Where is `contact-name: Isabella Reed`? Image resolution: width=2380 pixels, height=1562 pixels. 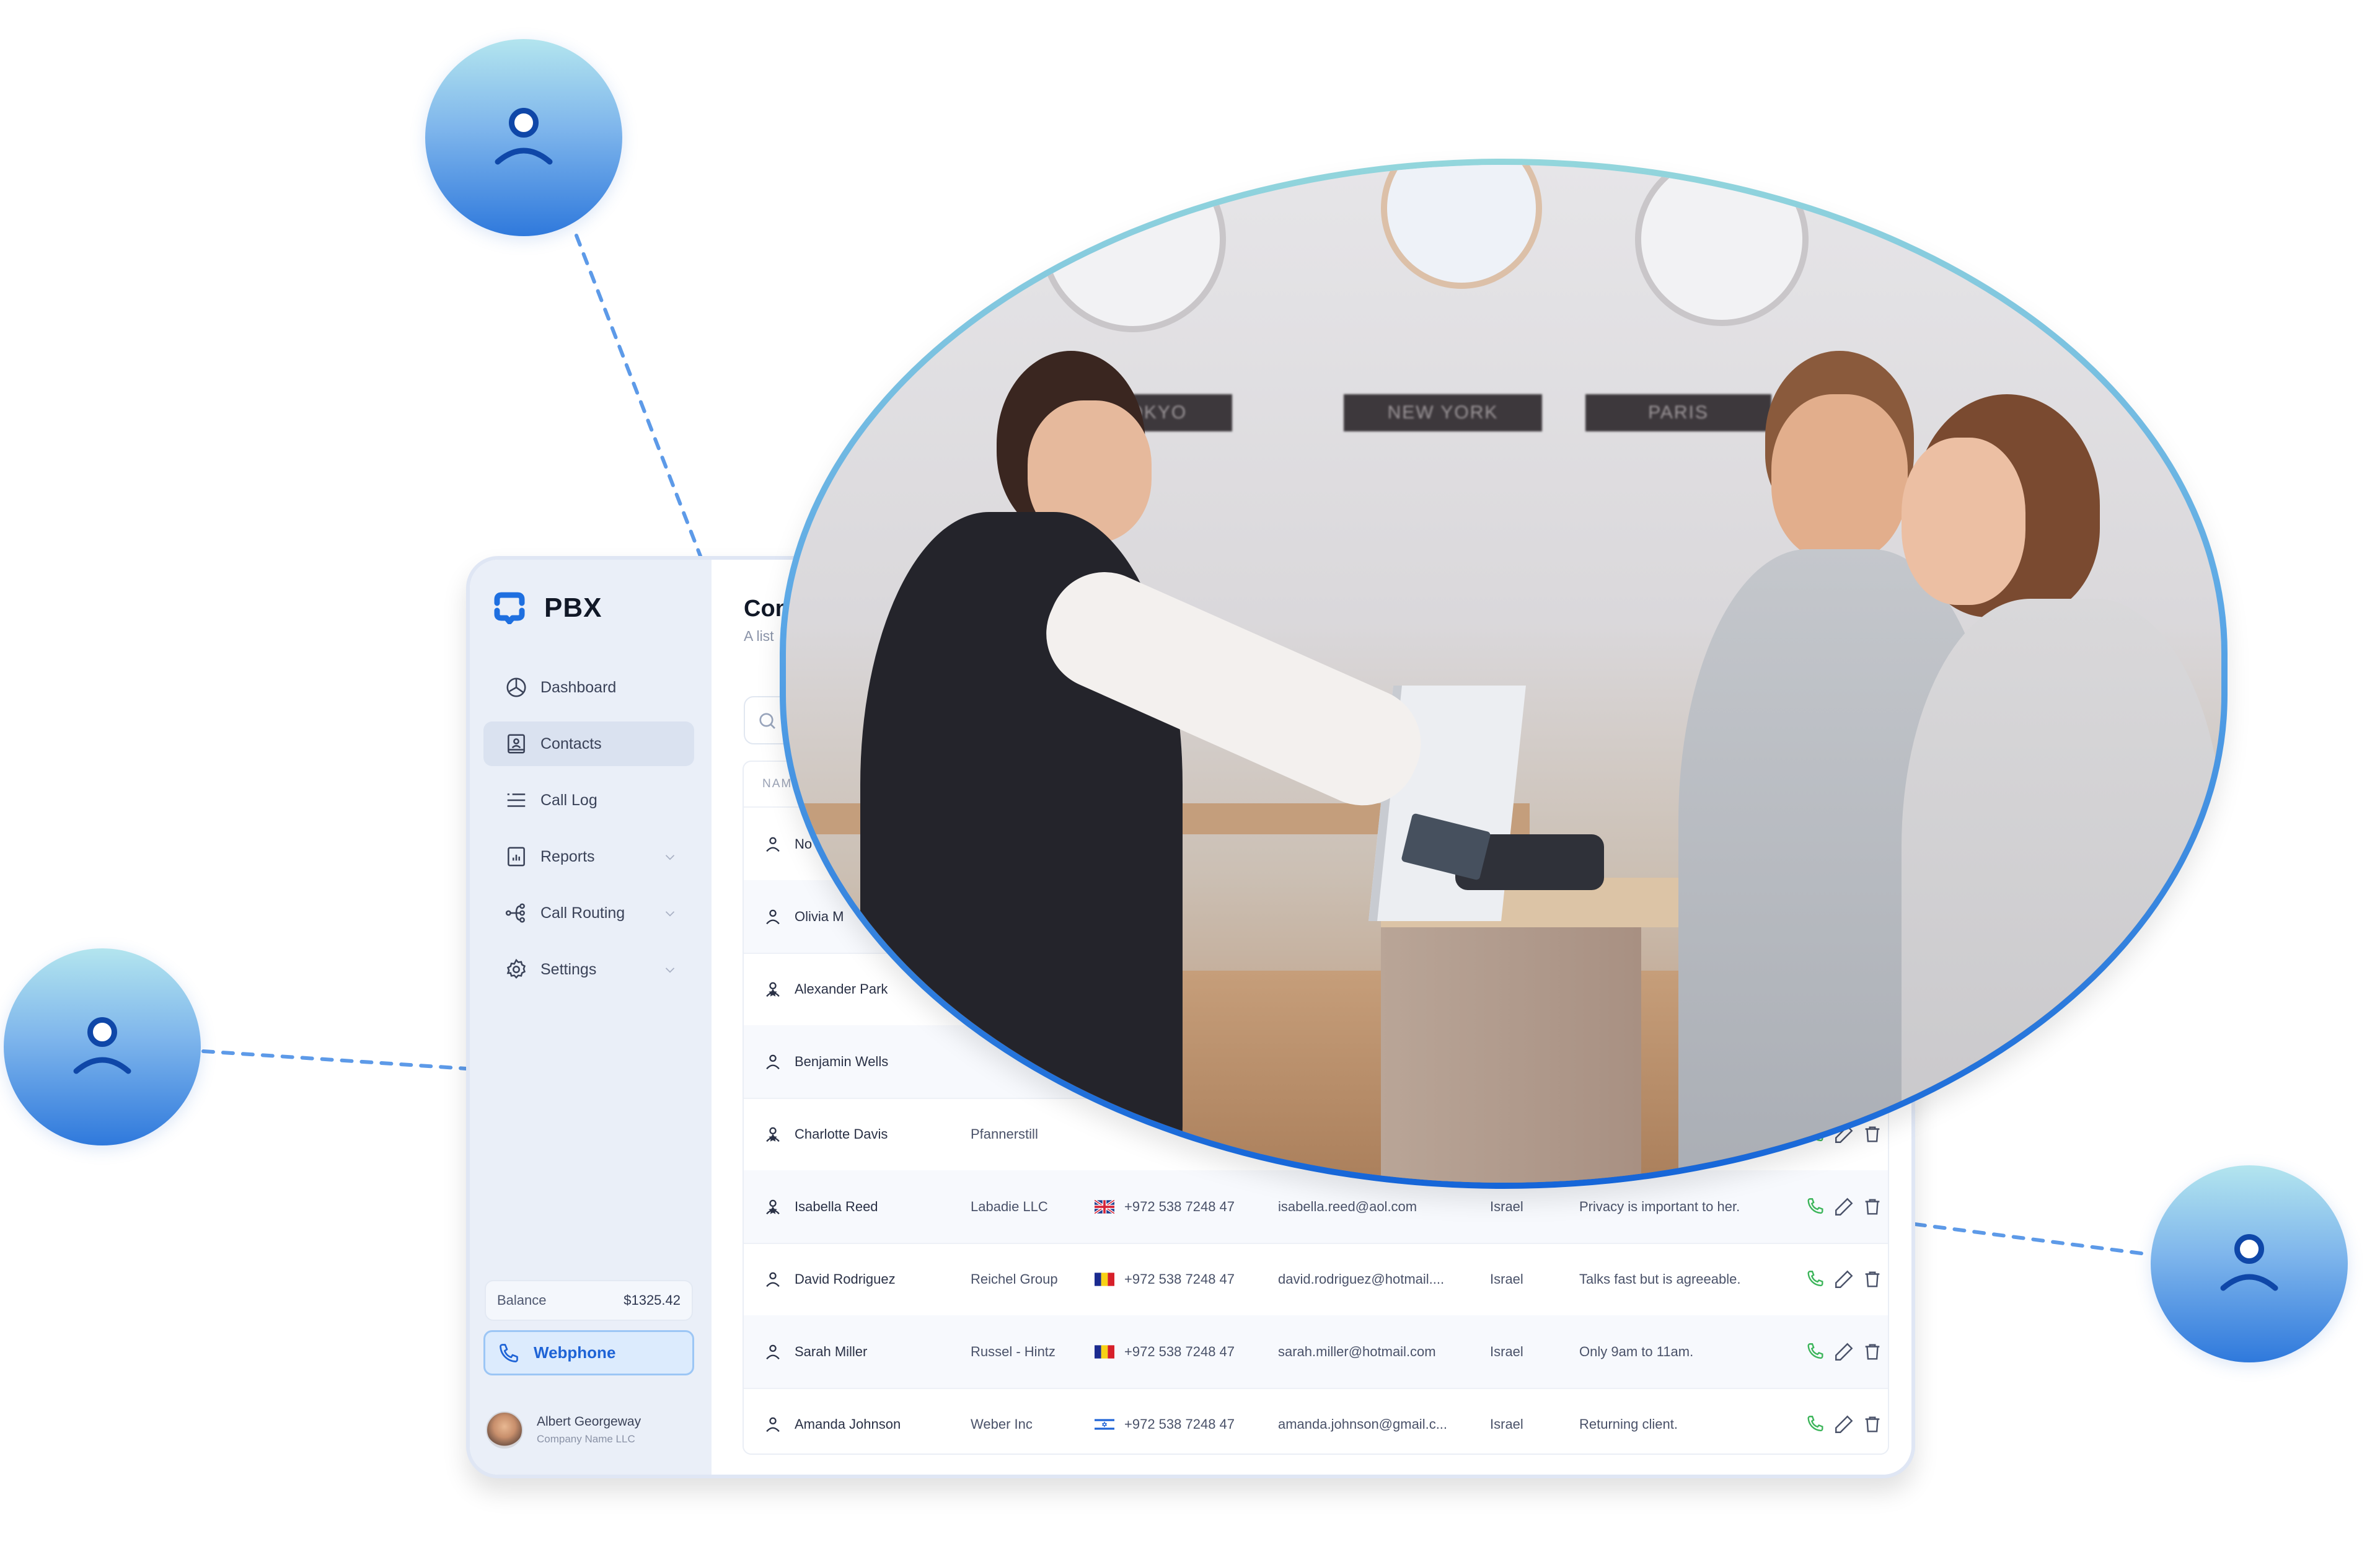 contact-name: Isabella Reed is located at coordinates (836, 1206).